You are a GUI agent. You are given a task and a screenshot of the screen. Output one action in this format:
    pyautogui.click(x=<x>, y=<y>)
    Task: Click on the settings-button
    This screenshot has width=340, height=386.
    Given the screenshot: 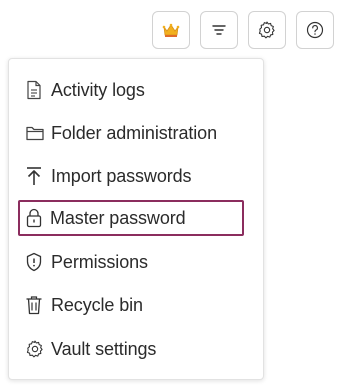 What is the action you would take?
    pyautogui.click(x=267, y=30)
    